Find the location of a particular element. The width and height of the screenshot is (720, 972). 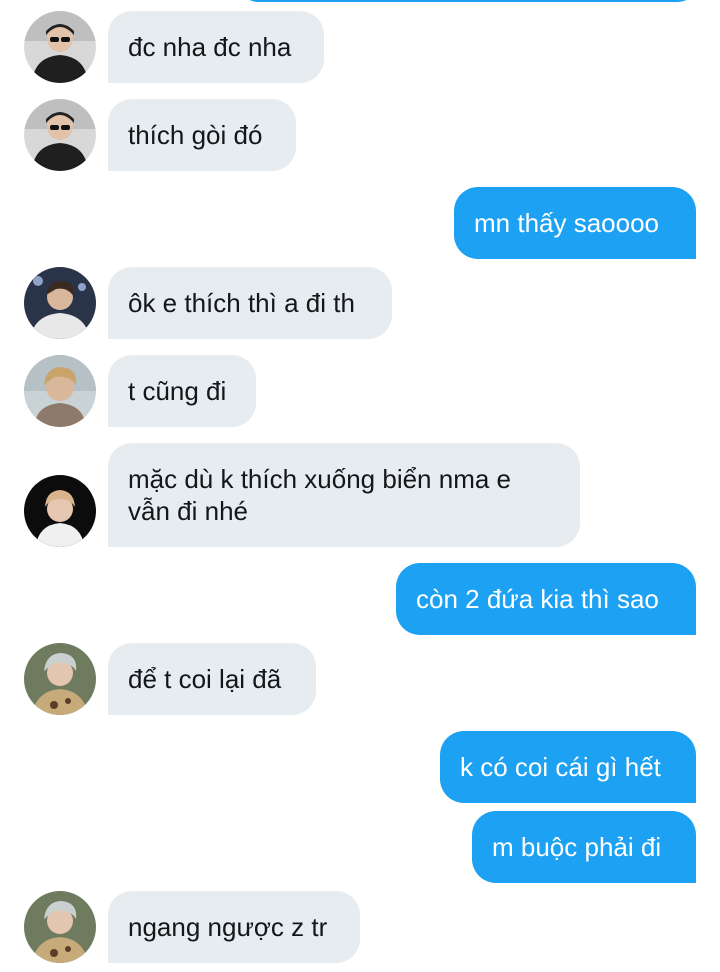

message-text: k có coi cái gì hết is located at coordinates (560, 767).